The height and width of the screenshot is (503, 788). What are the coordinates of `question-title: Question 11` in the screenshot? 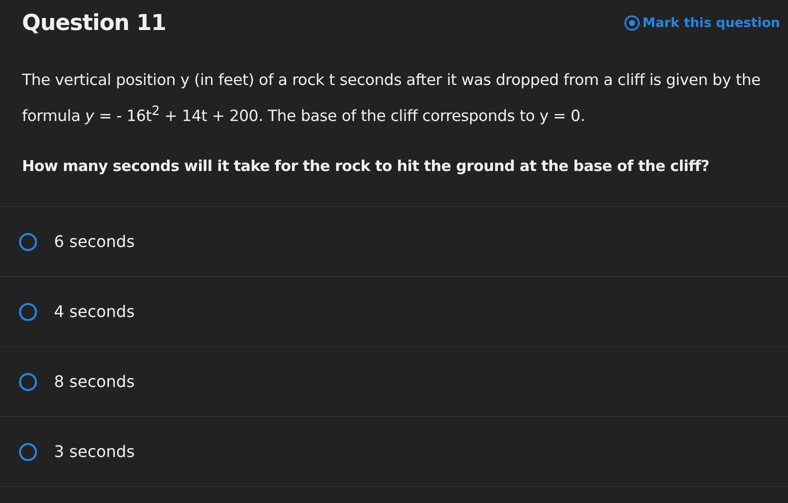 It's located at (94, 23).